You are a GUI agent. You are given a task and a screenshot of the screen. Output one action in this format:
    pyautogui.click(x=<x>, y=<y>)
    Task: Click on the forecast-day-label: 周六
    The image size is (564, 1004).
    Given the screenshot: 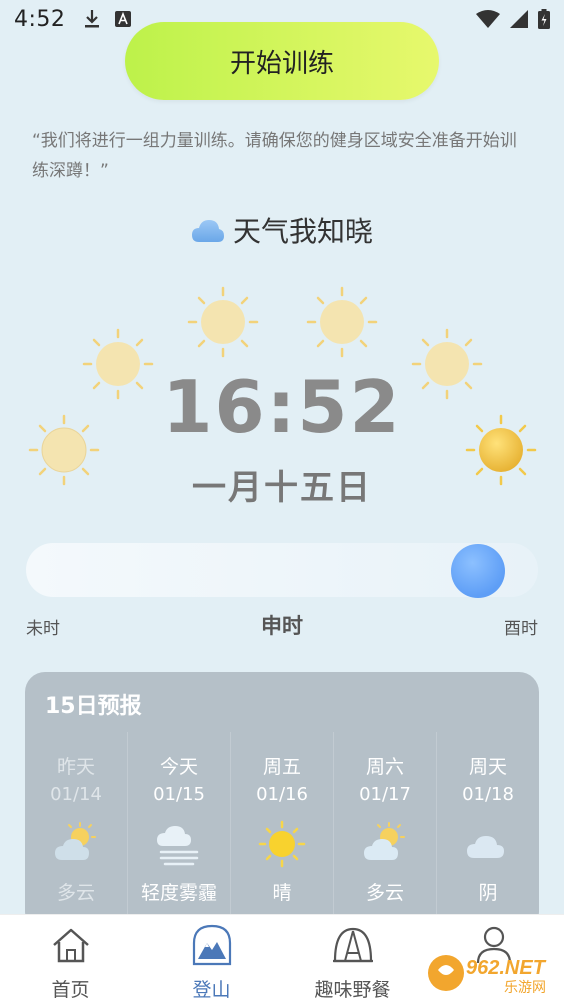 What is the action you would take?
    pyautogui.click(x=384, y=767)
    